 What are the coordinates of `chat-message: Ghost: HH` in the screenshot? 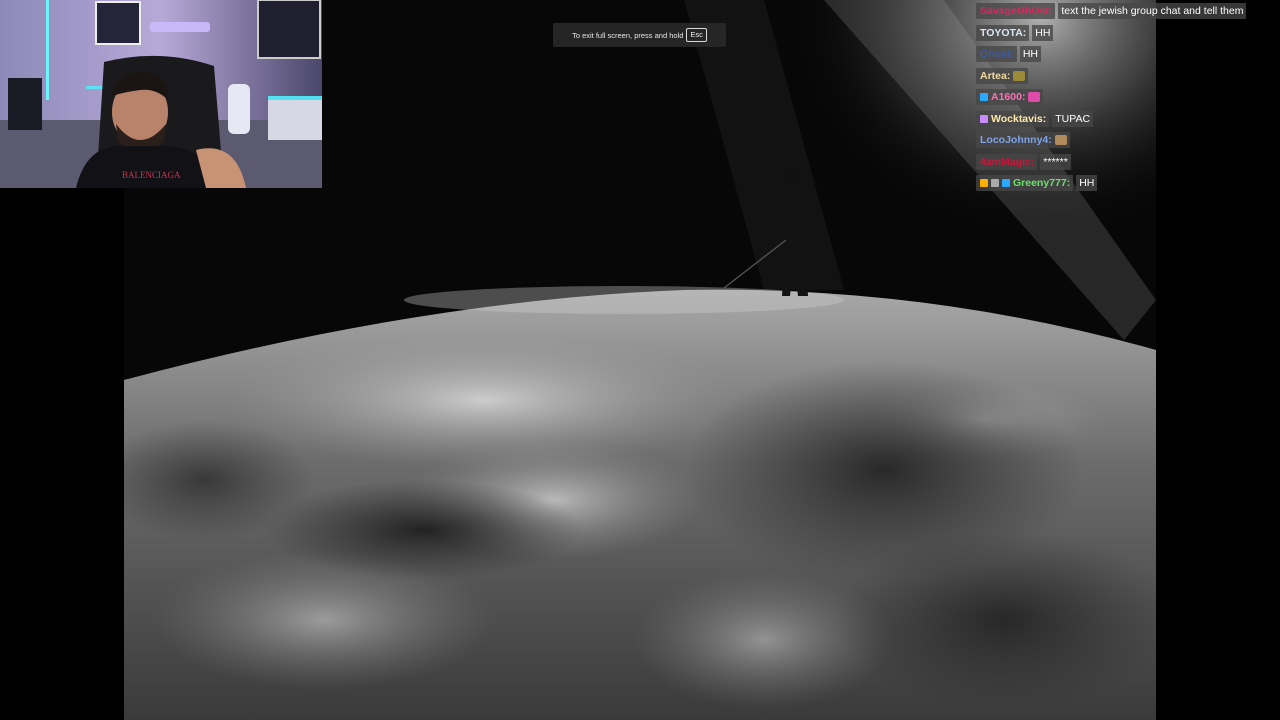 It's located at (1126, 54).